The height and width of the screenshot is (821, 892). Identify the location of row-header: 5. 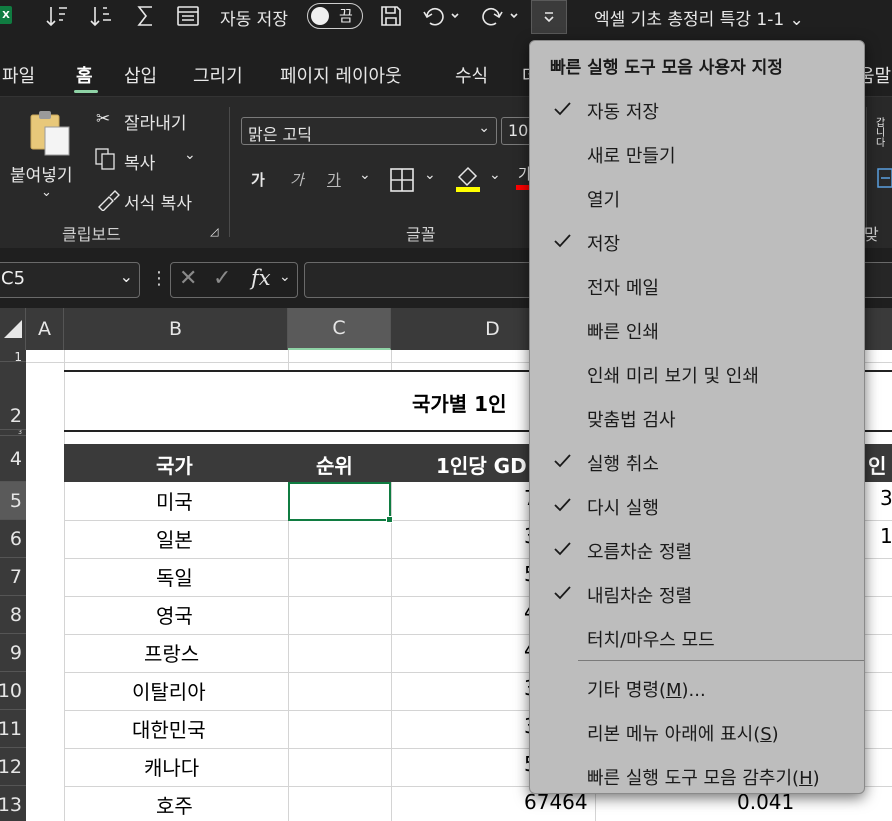
(13, 501).